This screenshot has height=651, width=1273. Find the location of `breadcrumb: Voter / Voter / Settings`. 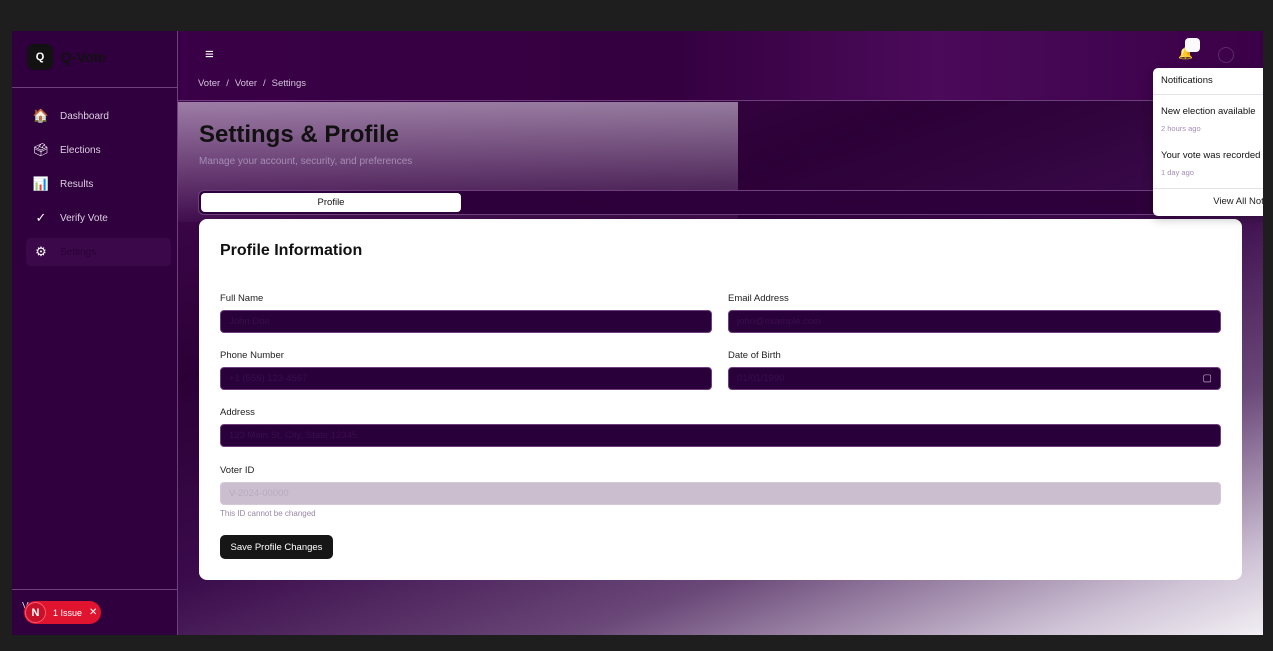

breadcrumb: Voter / Voter / Settings is located at coordinates (255, 83).